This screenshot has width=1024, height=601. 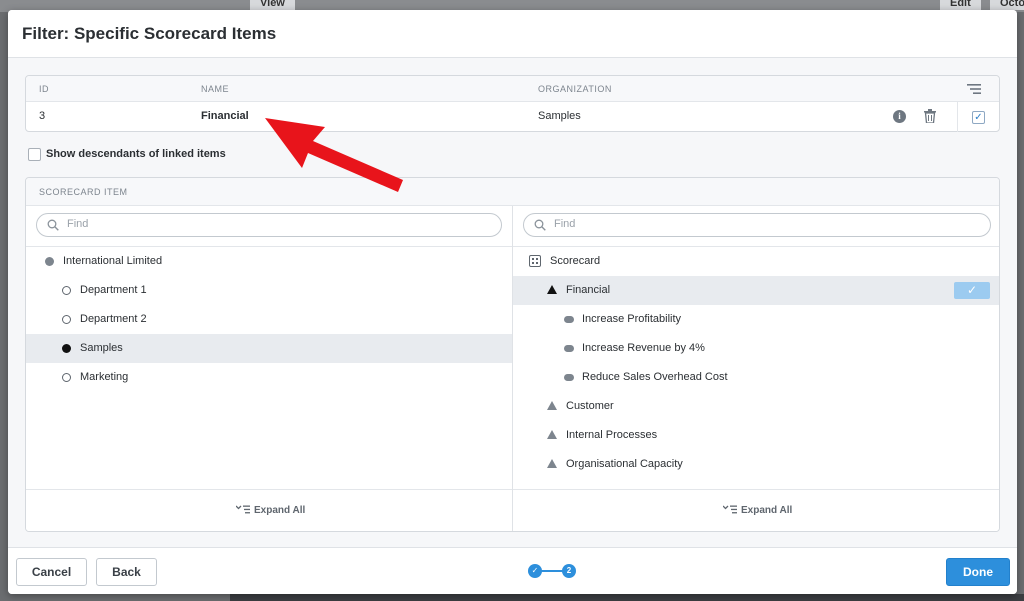 What do you see at coordinates (44, 89) in the screenshot?
I see `column-header-id: ID` at bounding box center [44, 89].